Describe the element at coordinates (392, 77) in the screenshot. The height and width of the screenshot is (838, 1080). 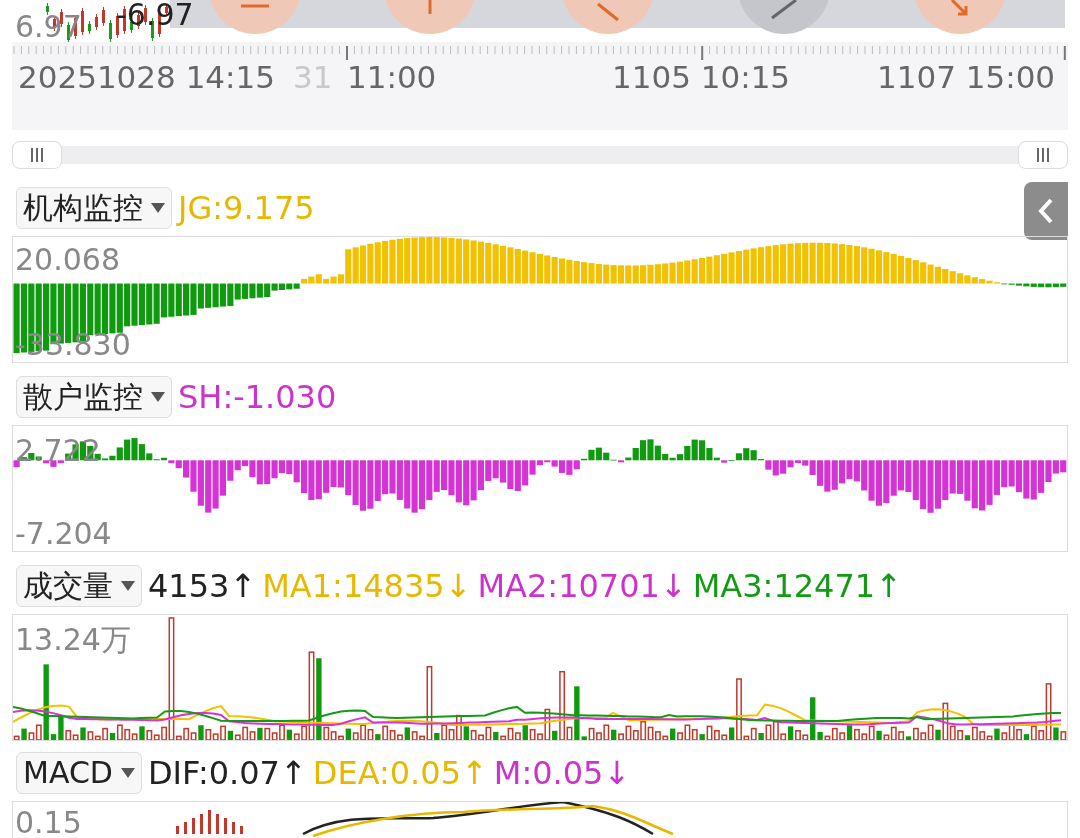
I see `time-label: 11:00` at that location.